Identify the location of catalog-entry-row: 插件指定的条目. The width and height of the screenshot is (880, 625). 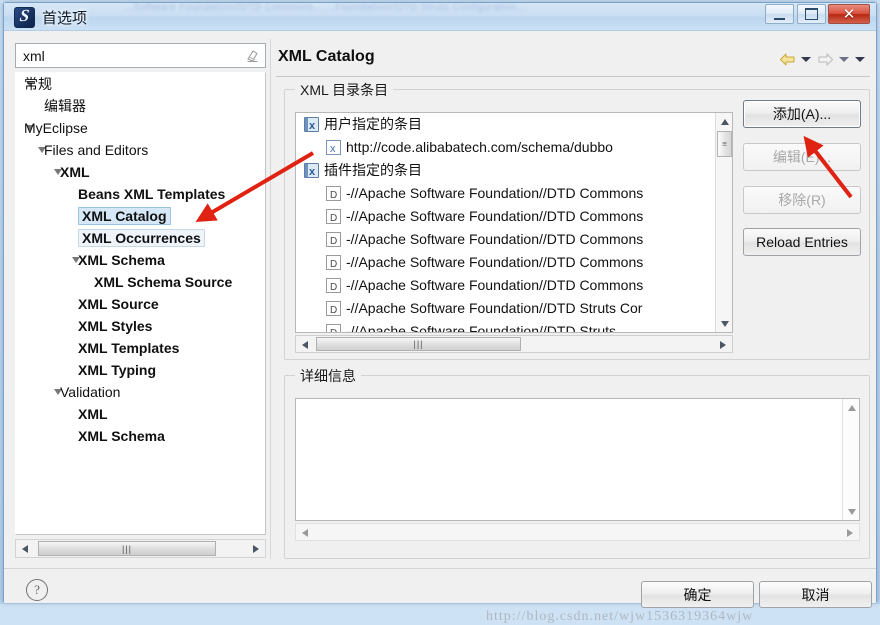
(514, 171).